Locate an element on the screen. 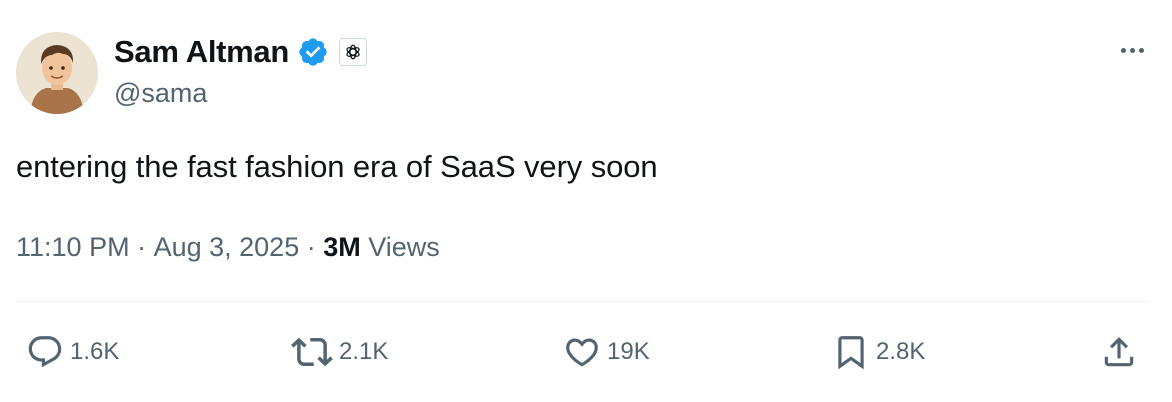 The image size is (1172, 402). repost-count: 2.1K is located at coordinates (364, 351).